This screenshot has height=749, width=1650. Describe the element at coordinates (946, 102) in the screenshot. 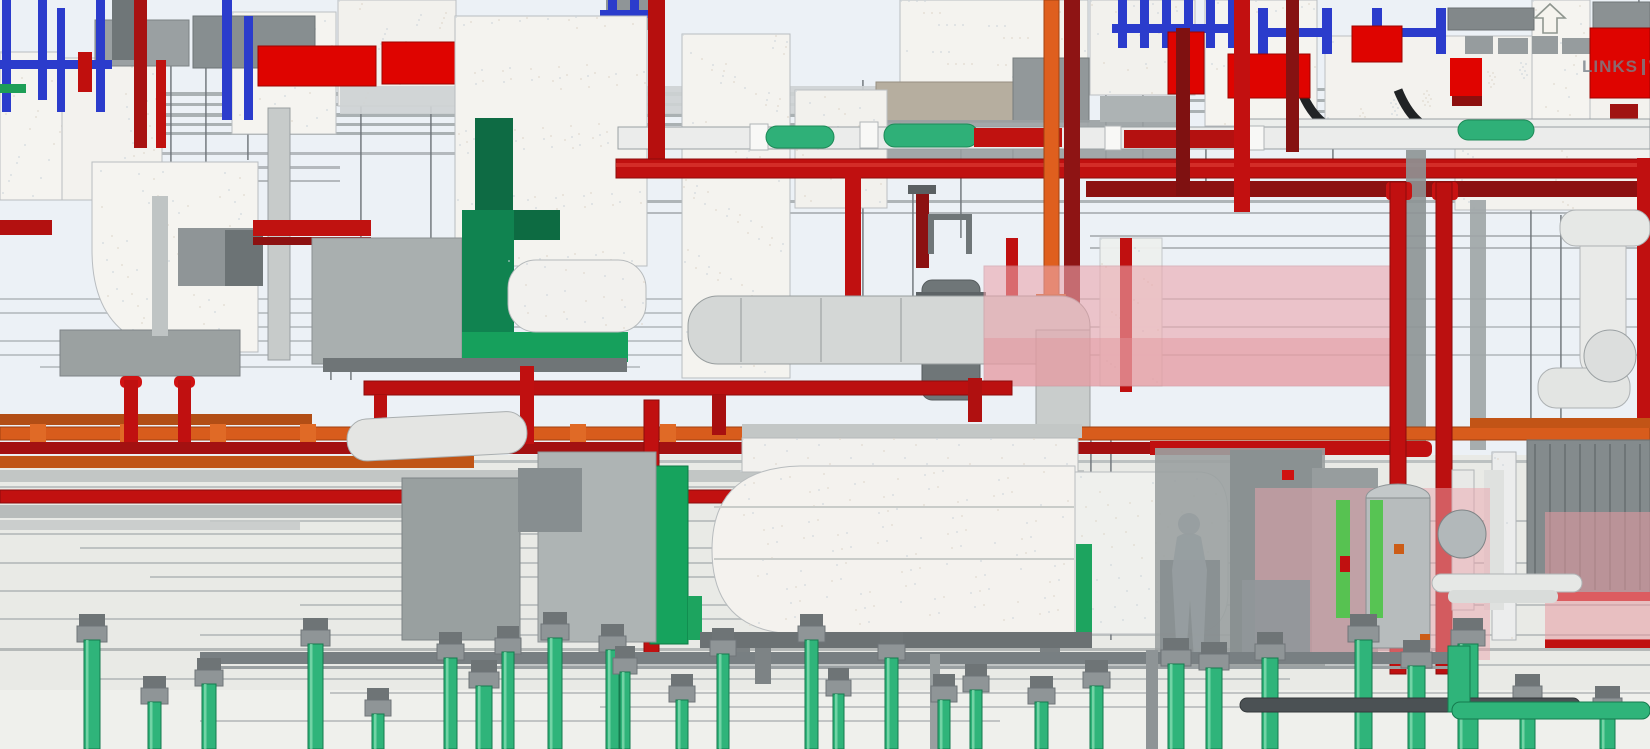

I see `concrete-beam` at that location.